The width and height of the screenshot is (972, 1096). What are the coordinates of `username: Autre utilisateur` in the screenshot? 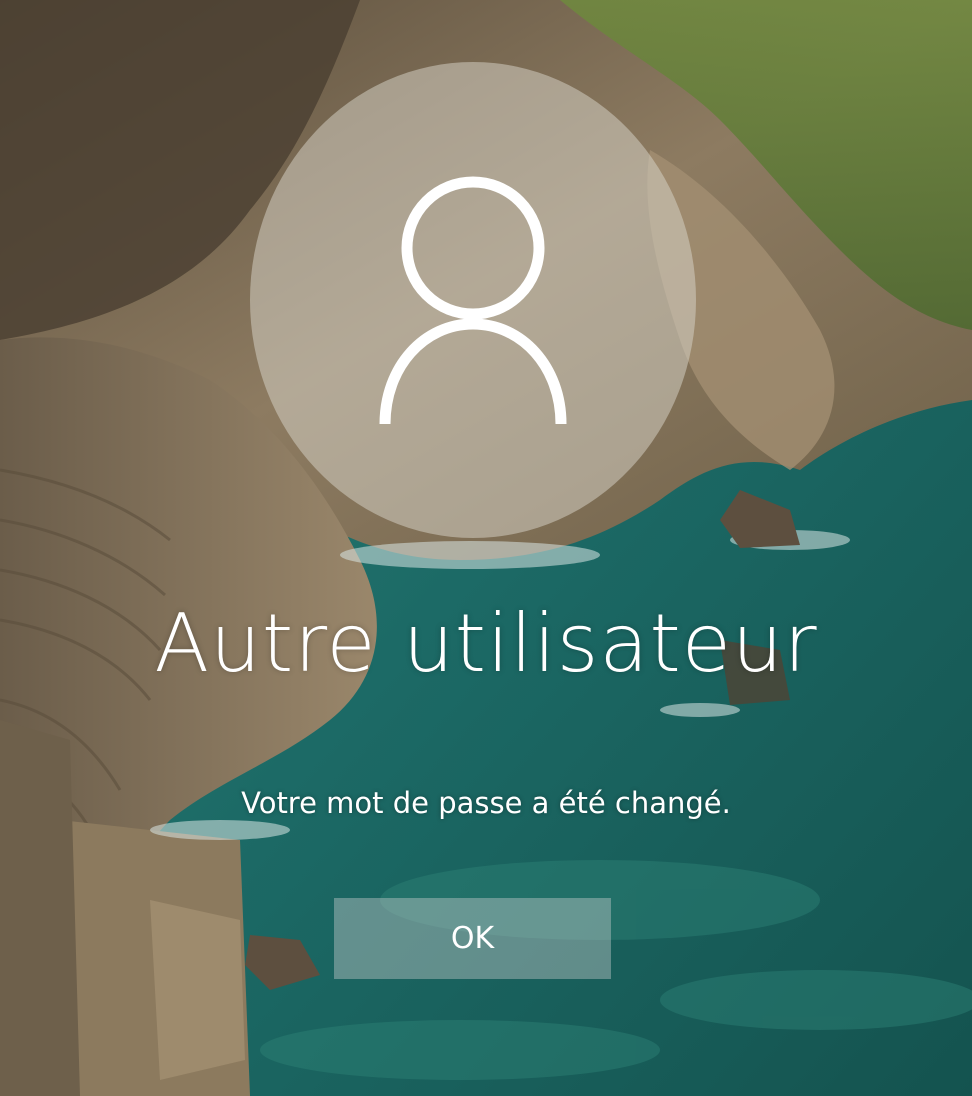 It's located at (486, 643).